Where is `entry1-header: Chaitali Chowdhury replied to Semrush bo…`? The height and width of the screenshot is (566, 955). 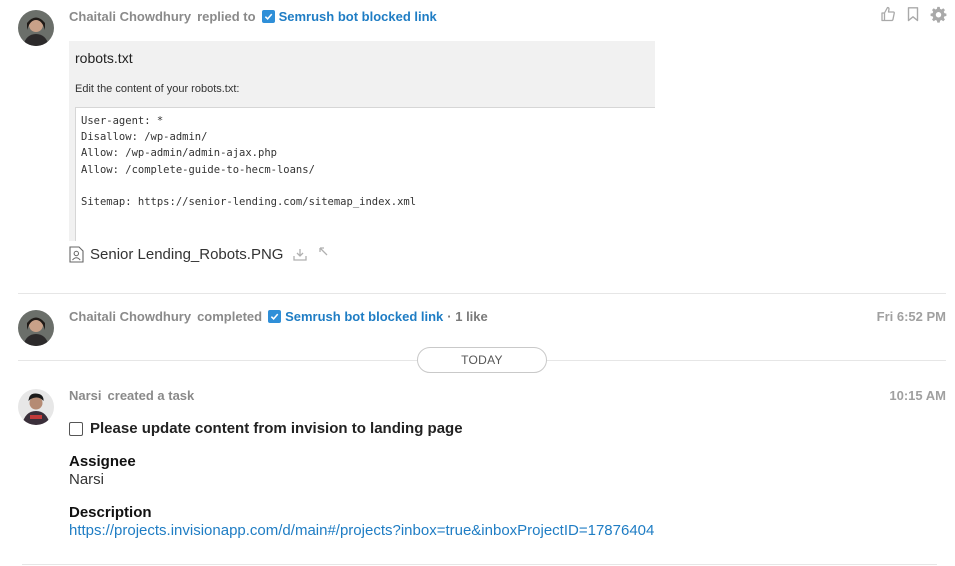 entry1-header: Chaitali Chowdhury replied to Semrush bo… is located at coordinates (253, 16).